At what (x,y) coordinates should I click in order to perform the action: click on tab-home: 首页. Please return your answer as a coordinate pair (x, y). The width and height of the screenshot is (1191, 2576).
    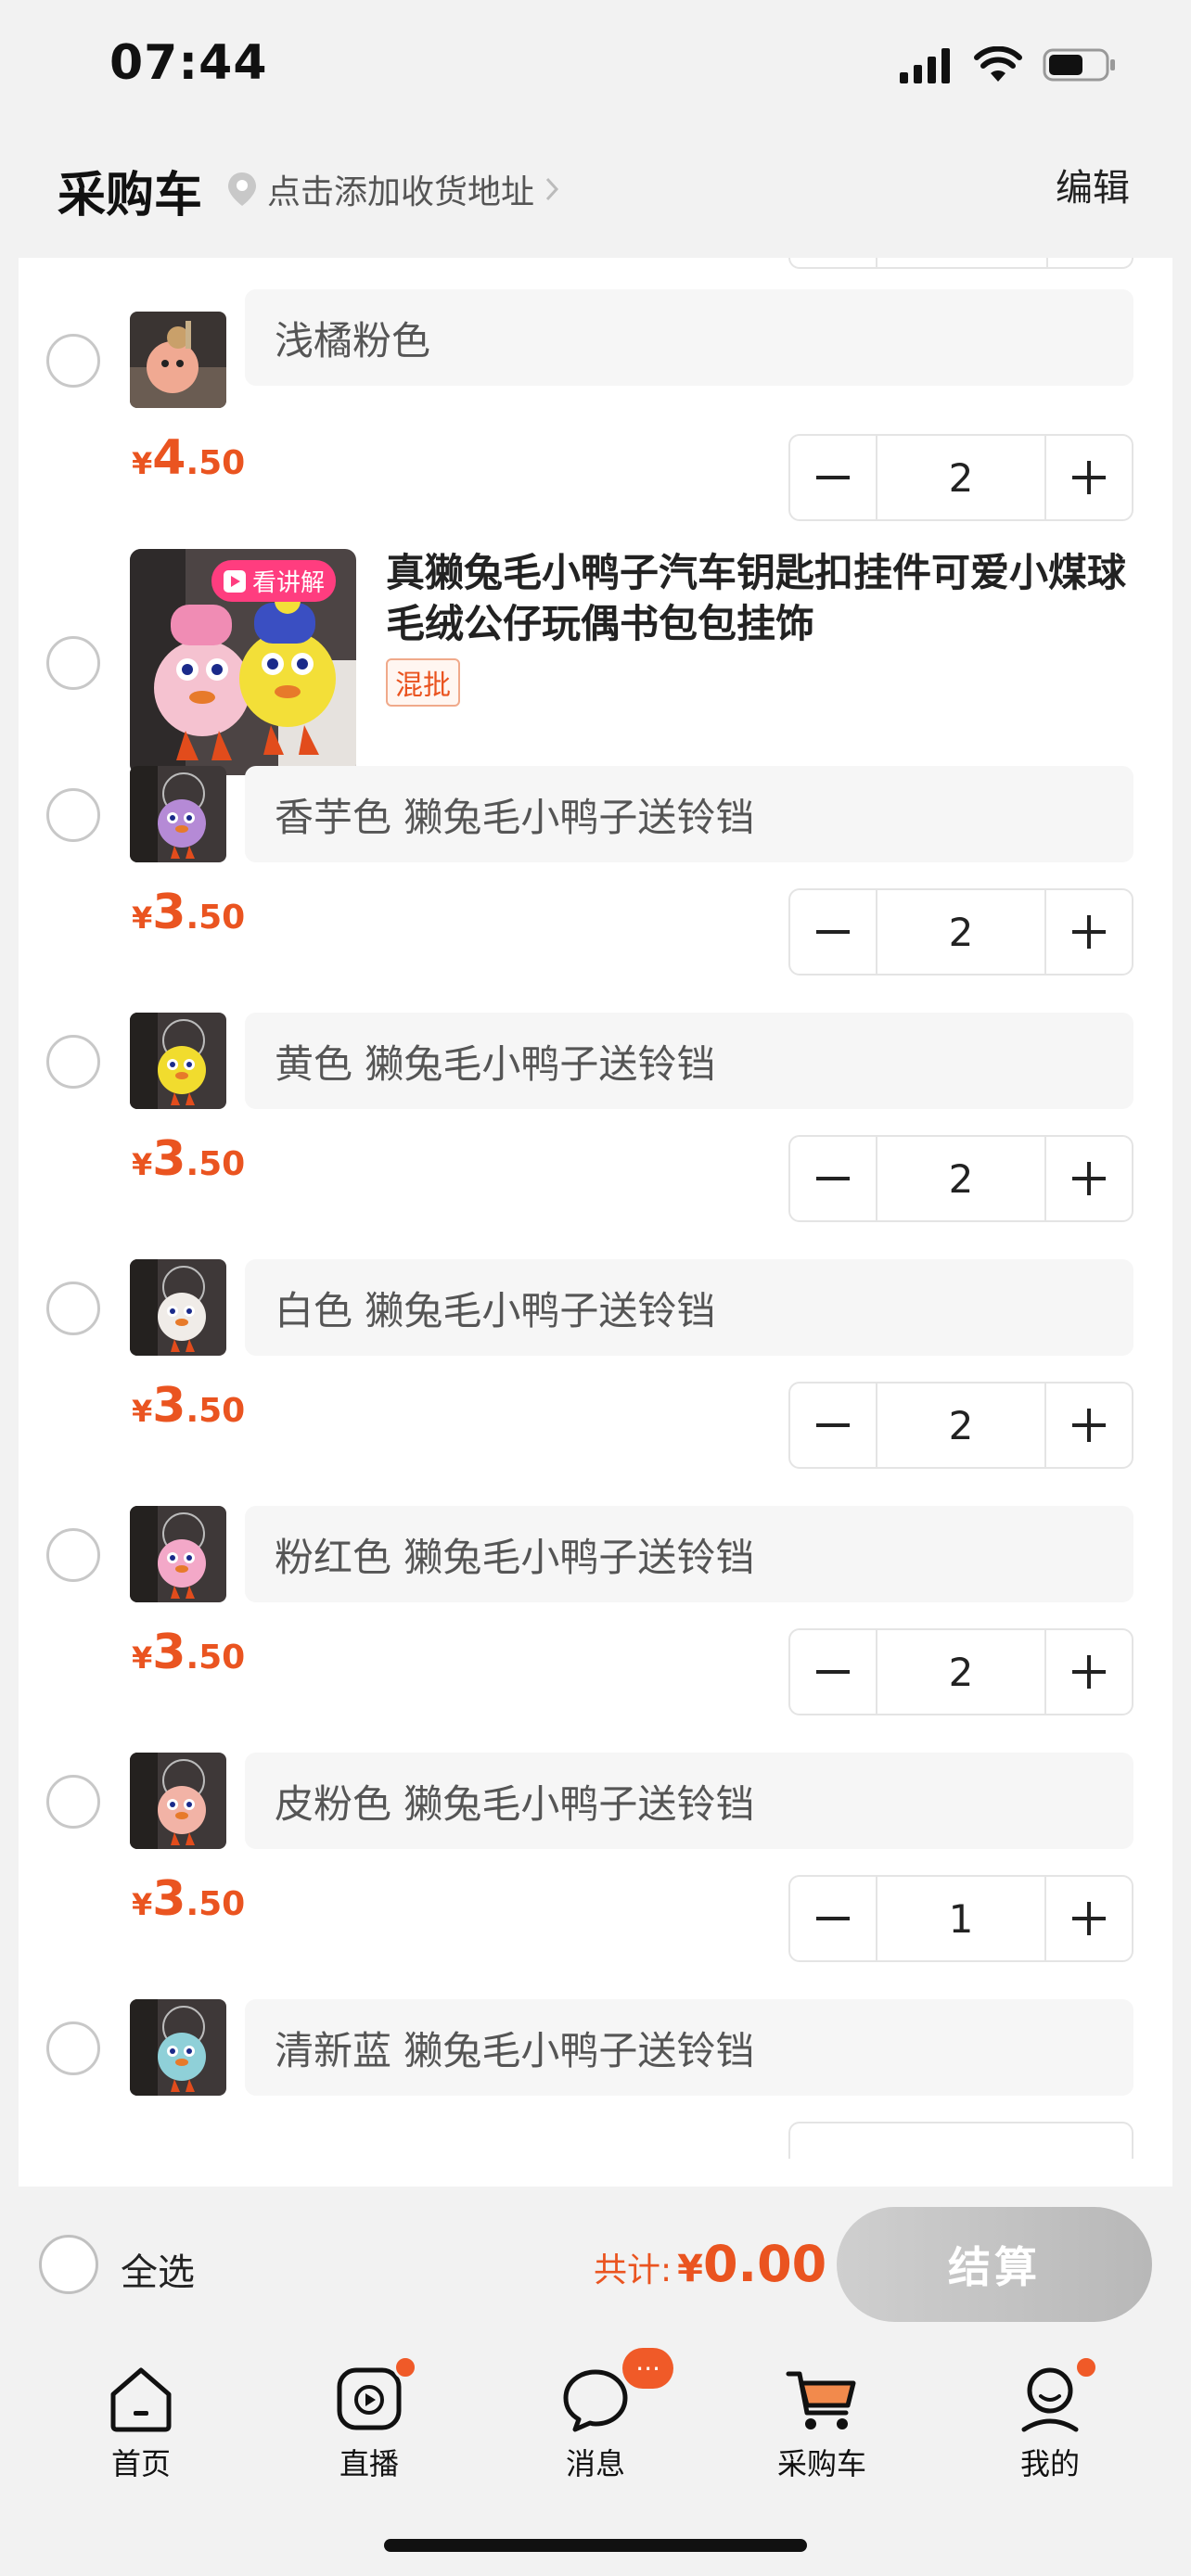
    Looking at the image, I should click on (141, 2422).